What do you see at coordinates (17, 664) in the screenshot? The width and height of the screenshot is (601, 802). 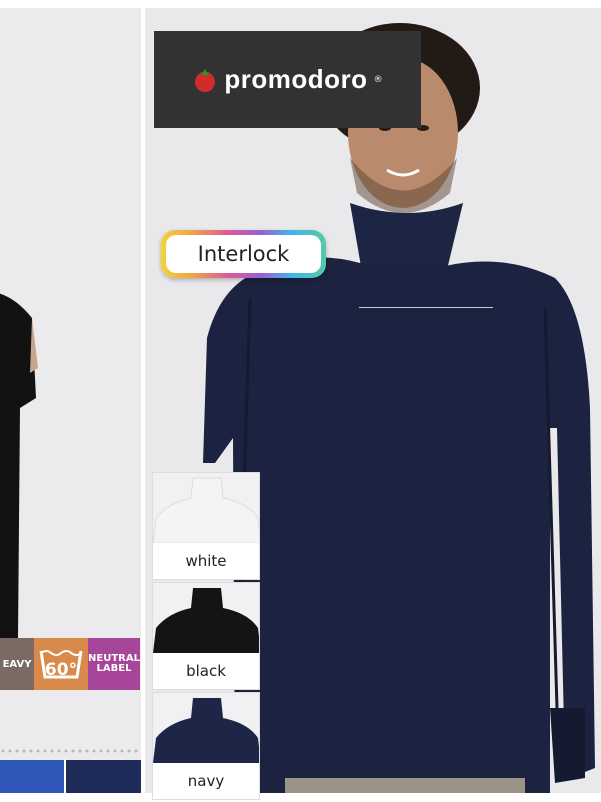 I see `heavy-badge: EAVY` at bounding box center [17, 664].